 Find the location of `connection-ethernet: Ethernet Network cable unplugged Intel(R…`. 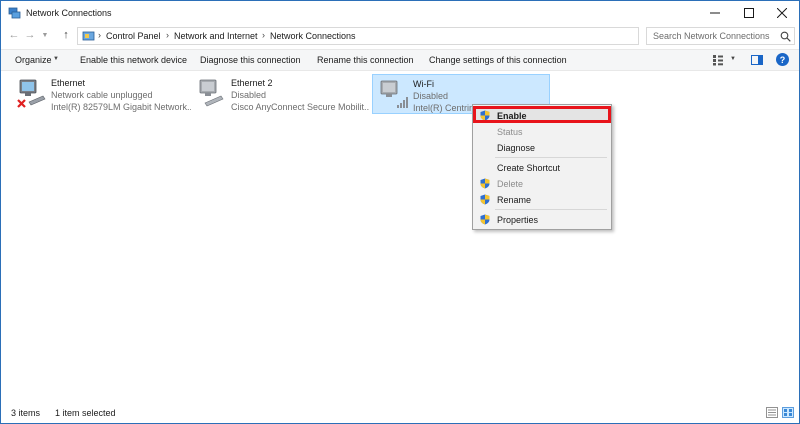

connection-ethernet: Ethernet Network cable unplugged Intel(R… is located at coordinates (101, 94).